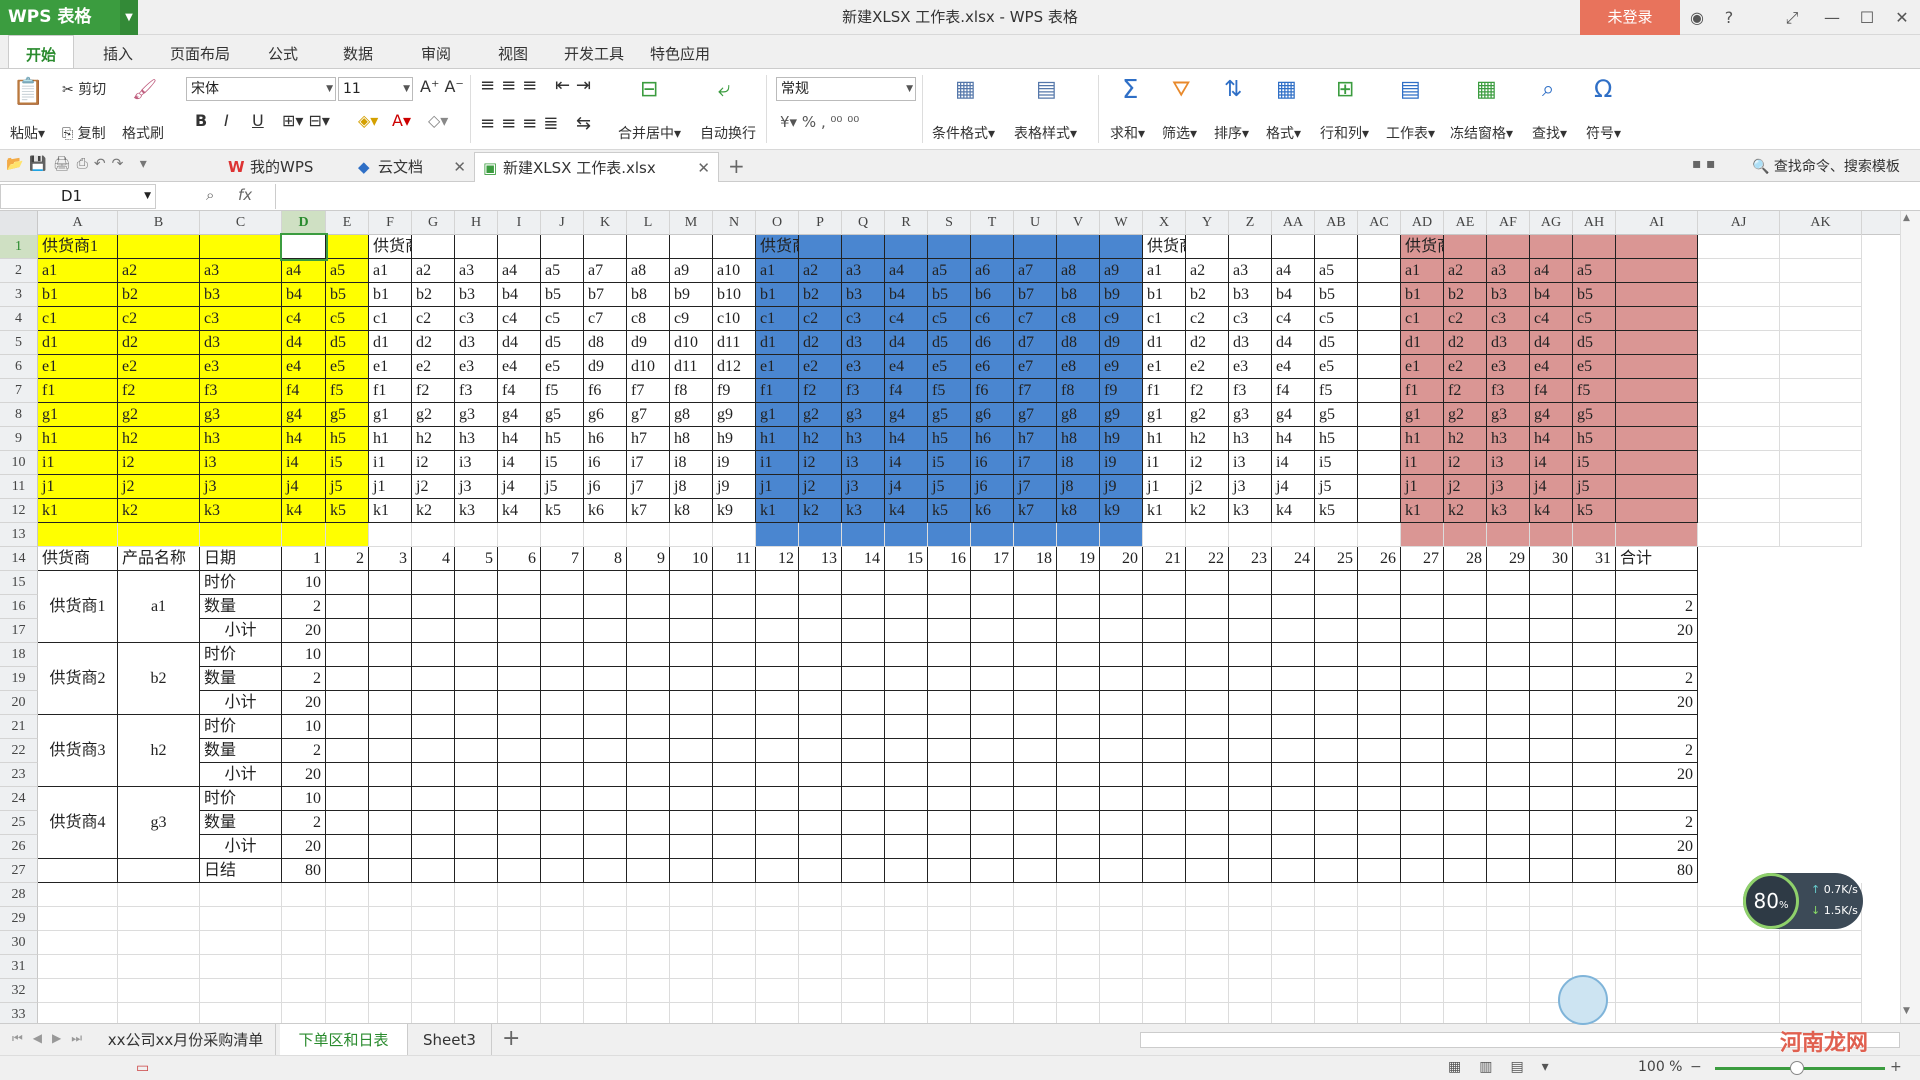 The height and width of the screenshot is (1080, 1920). Describe the element at coordinates (304, 823) in the screenshot. I see `qty-value: 2` at that location.